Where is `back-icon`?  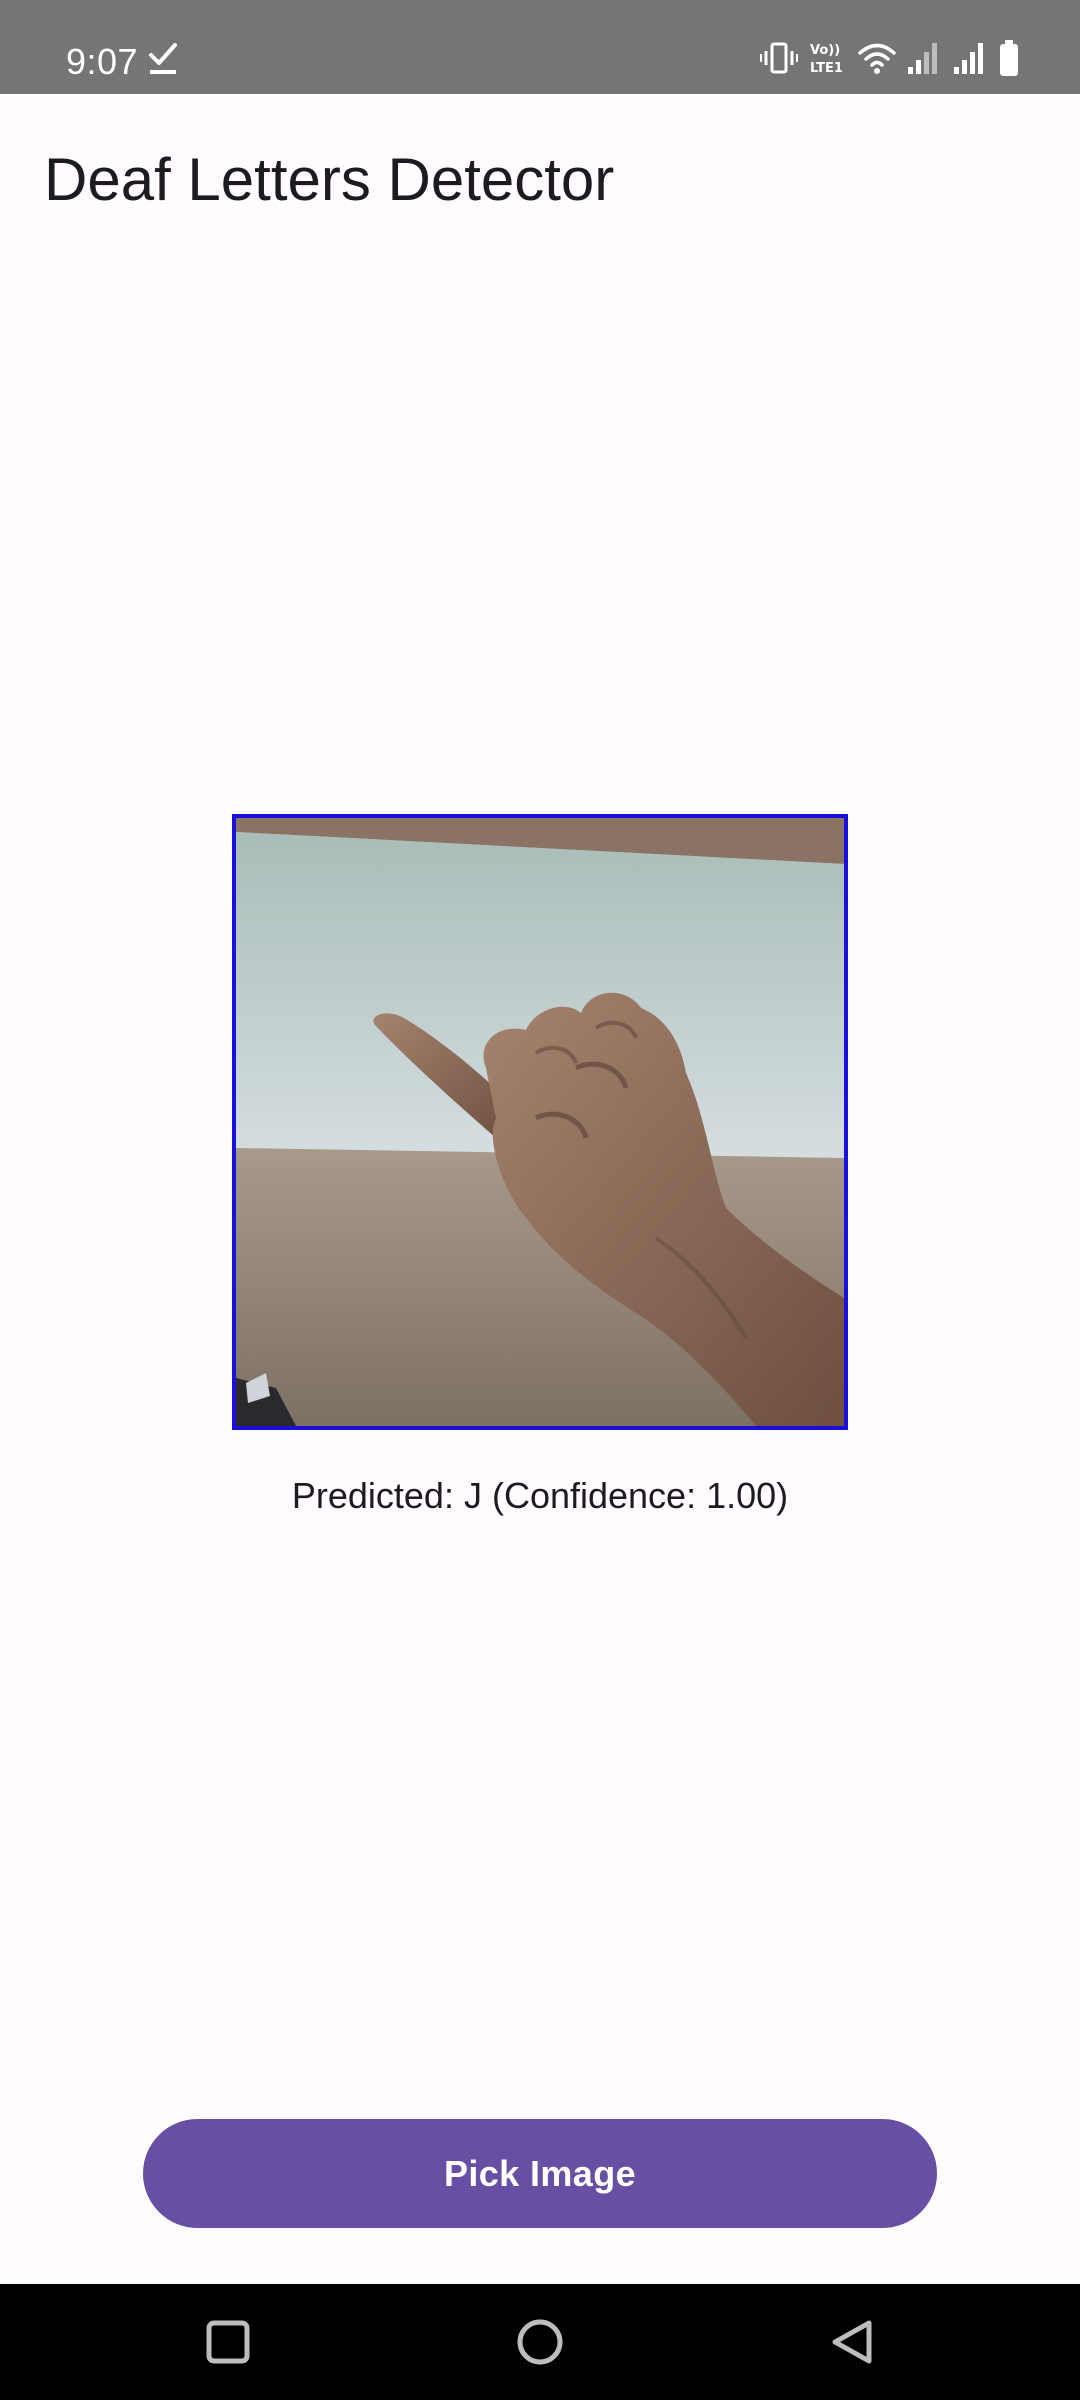
back-icon is located at coordinates (852, 2342).